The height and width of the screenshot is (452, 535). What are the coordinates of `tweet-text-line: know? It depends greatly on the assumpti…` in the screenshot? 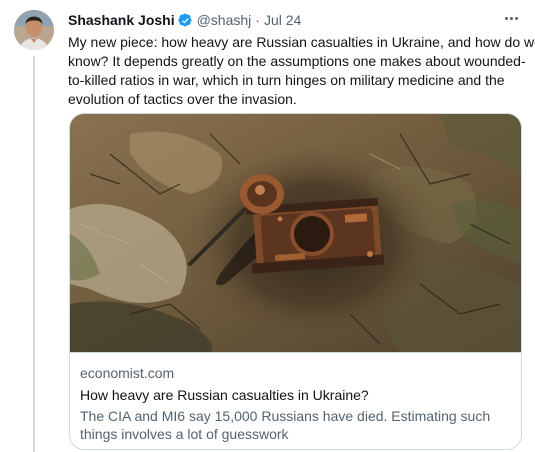 It's located at (297, 61).